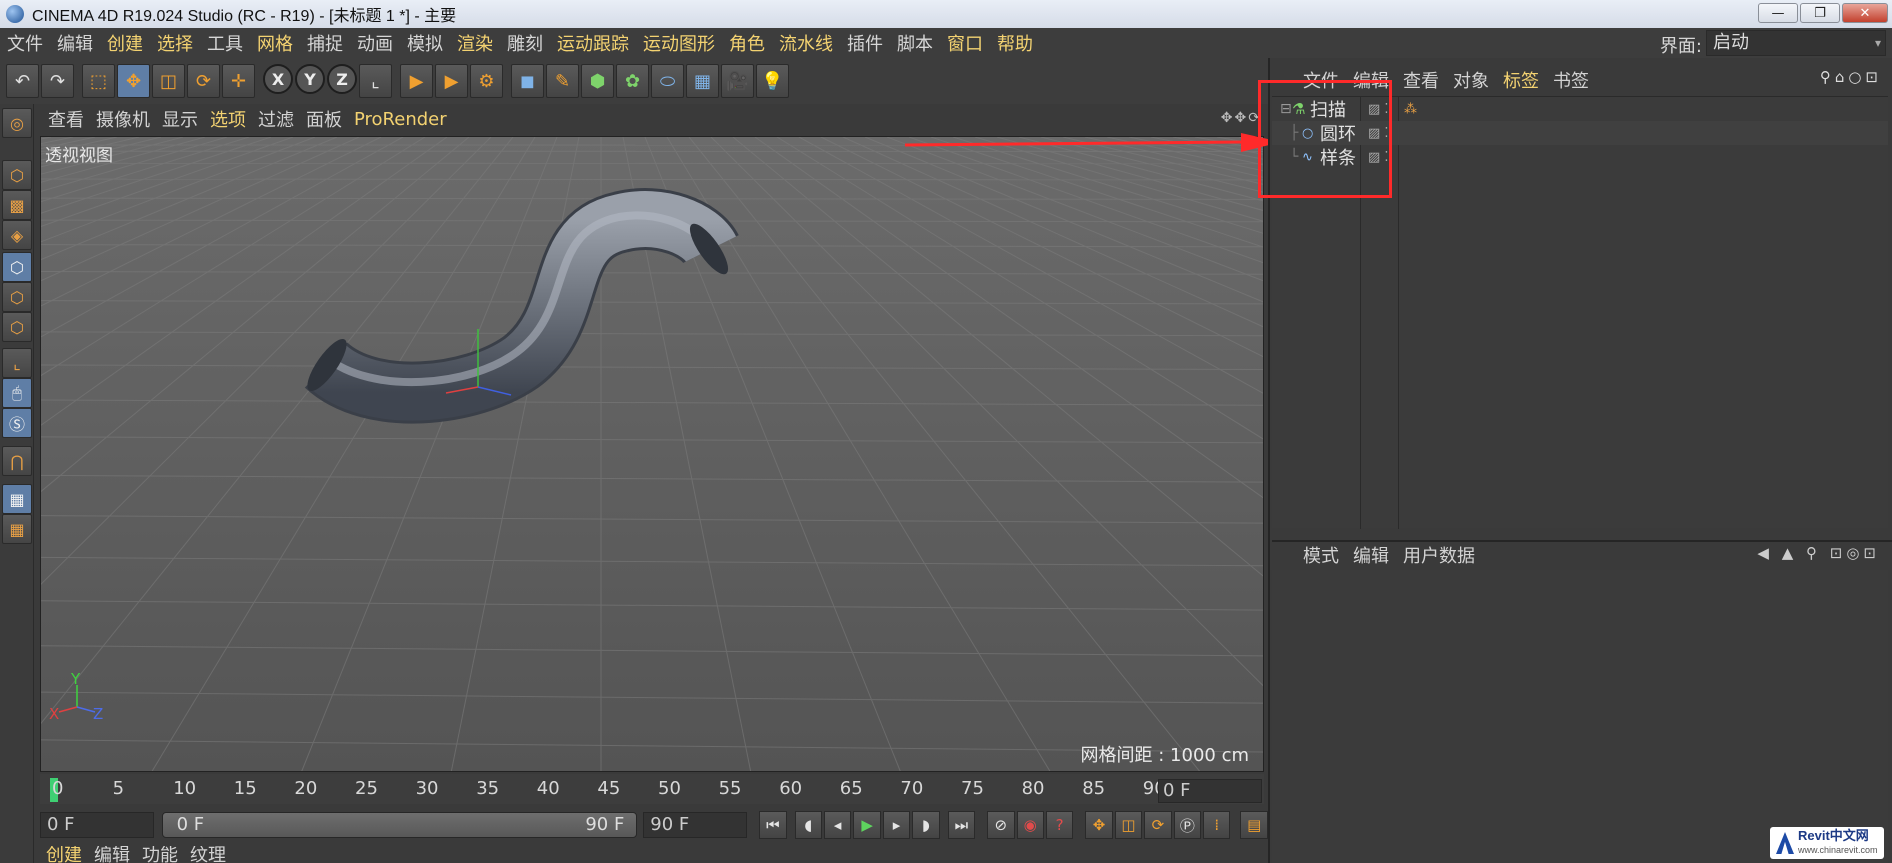 This screenshot has height=863, width=1892. Describe the element at coordinates (17, 205) in the screenshot. I see `texture-mode-icon: ▩` at that location.